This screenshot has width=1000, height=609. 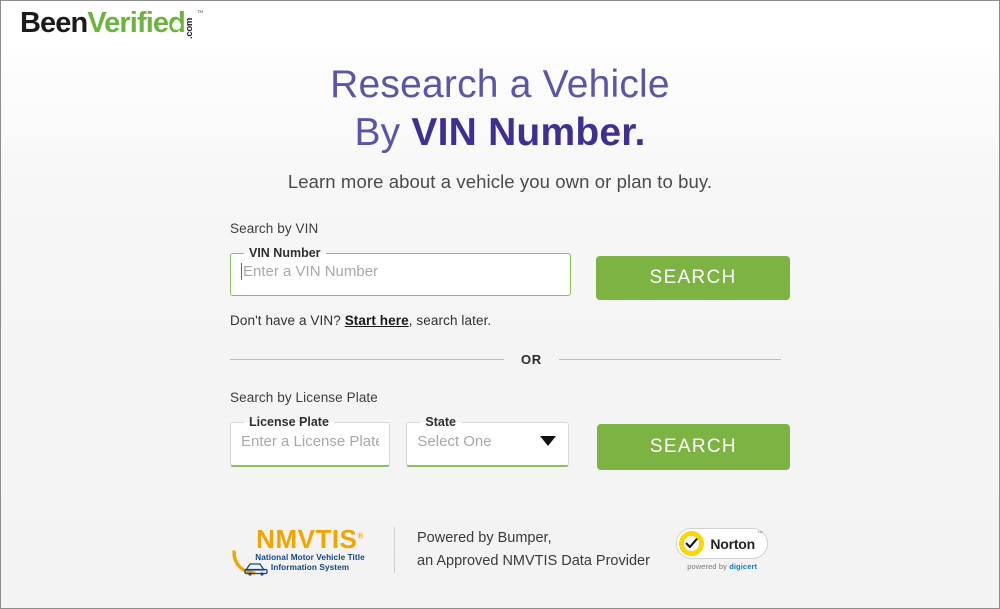 What do you see at coordinates (394, 549) in the screenshot?
I see `footer-divider` at bounding box center [394, 549].